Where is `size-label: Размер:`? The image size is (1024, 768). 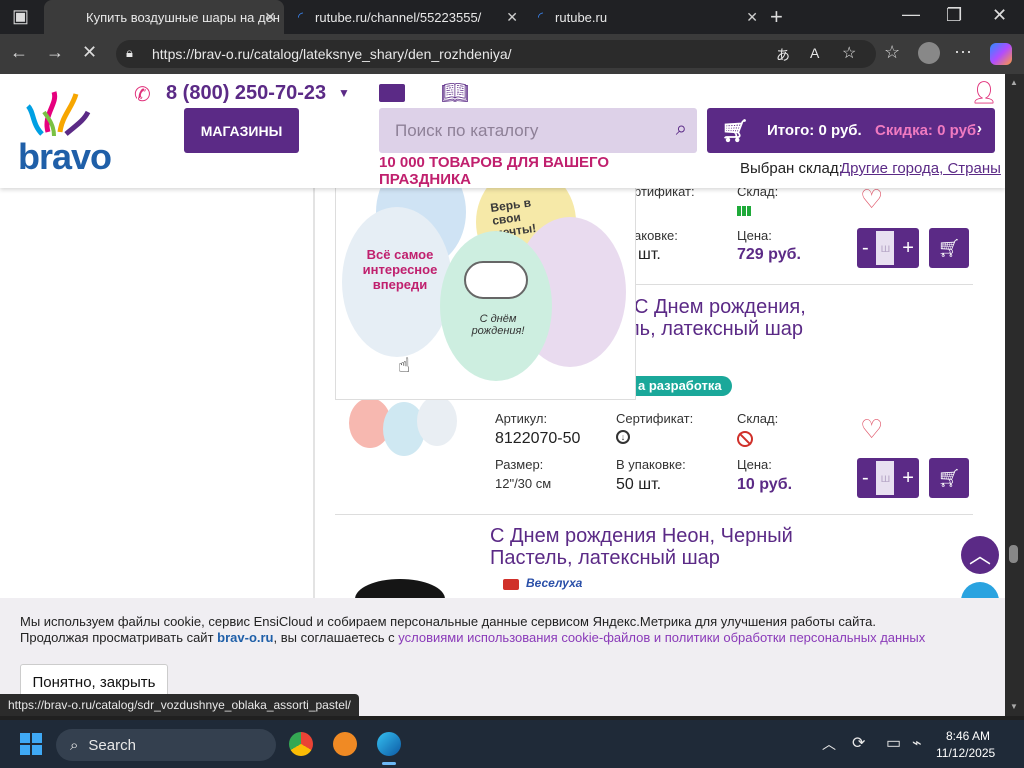 size-label: Размер: is located at coordinates (519, 464).